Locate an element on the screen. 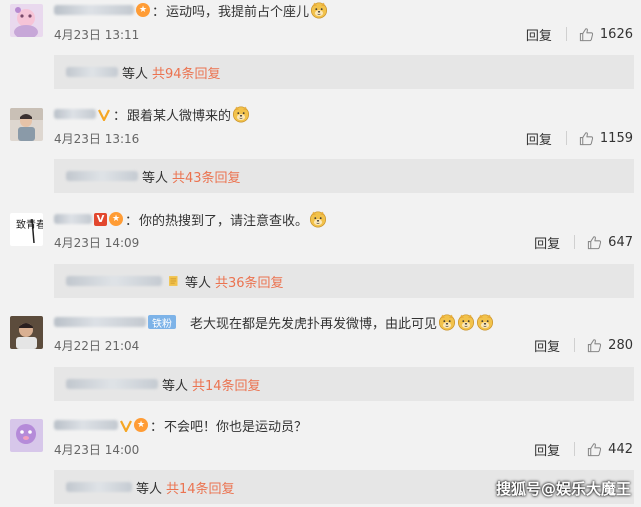 The image size is (641, 507). note-icon is located at coordinates (173, 281).